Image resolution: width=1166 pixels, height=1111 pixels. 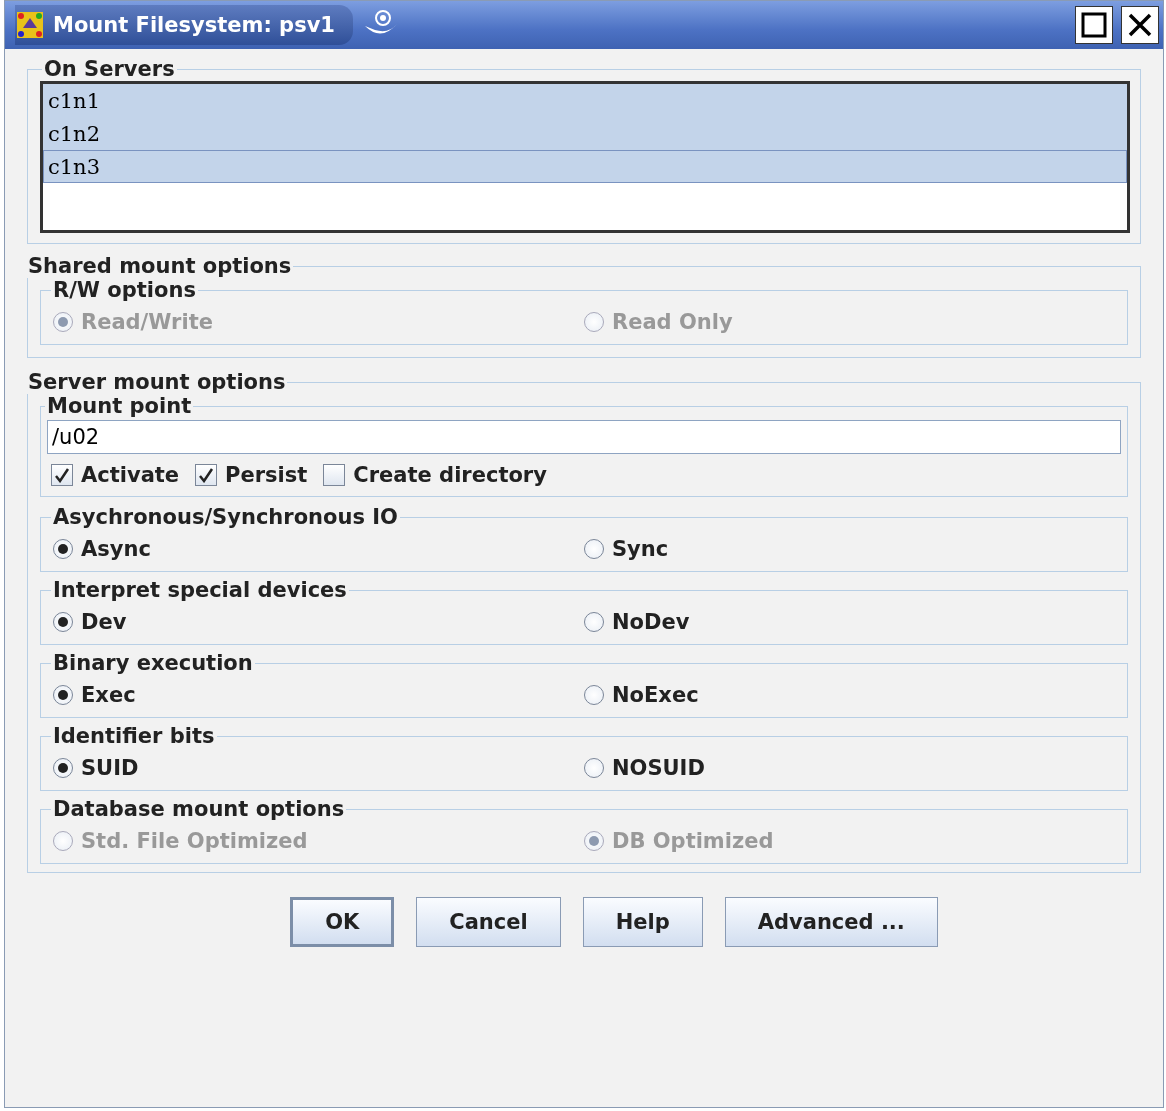 What do you see at coordinates (266, 475) in the screenshot?
I see `checkbox-label: Persist` at bounding box center [266, 475].